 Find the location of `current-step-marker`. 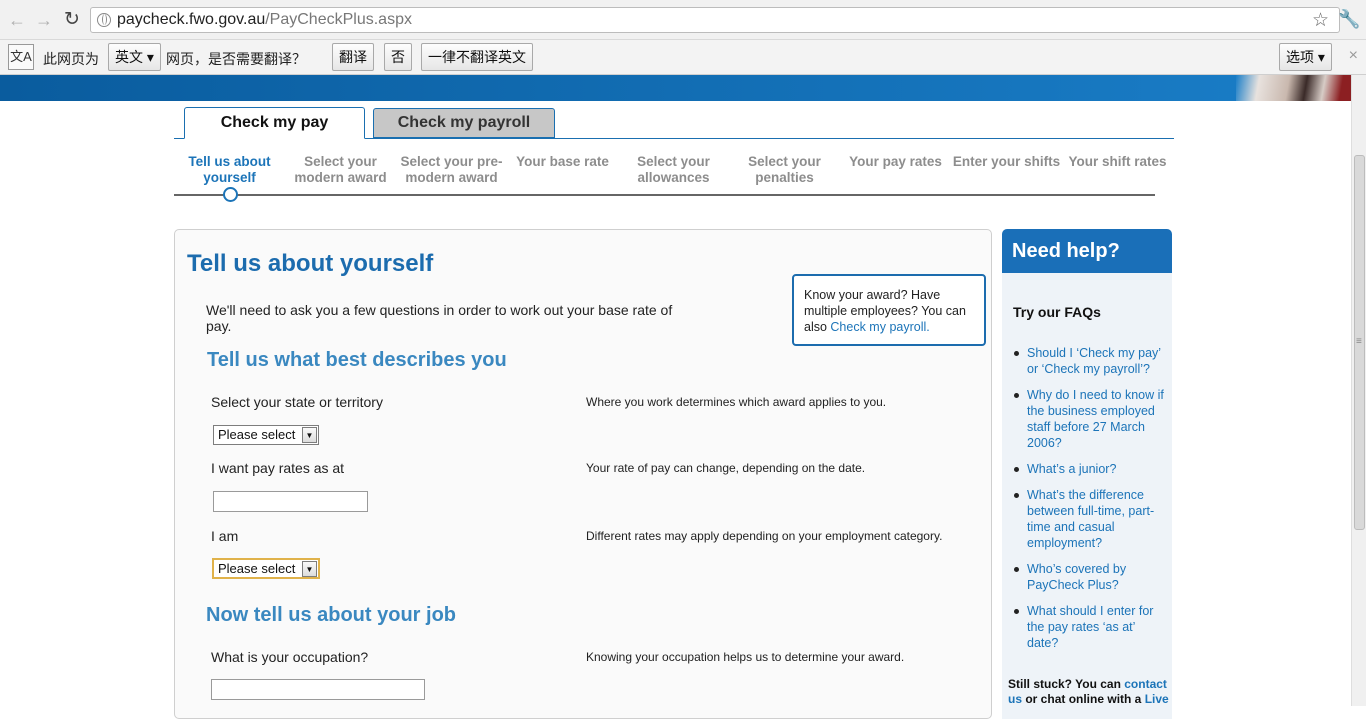

current-step-marker is located at coordinates (230, 194).